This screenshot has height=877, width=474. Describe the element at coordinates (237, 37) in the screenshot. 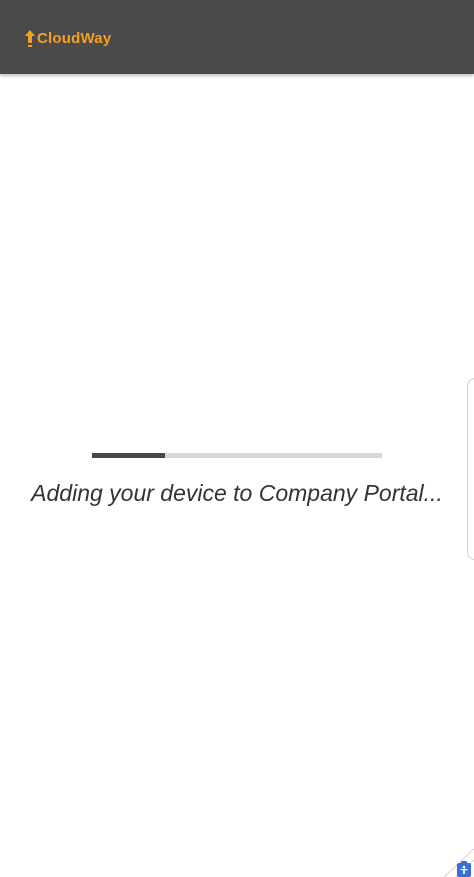

I see `app-header: CloudWay` at that location.